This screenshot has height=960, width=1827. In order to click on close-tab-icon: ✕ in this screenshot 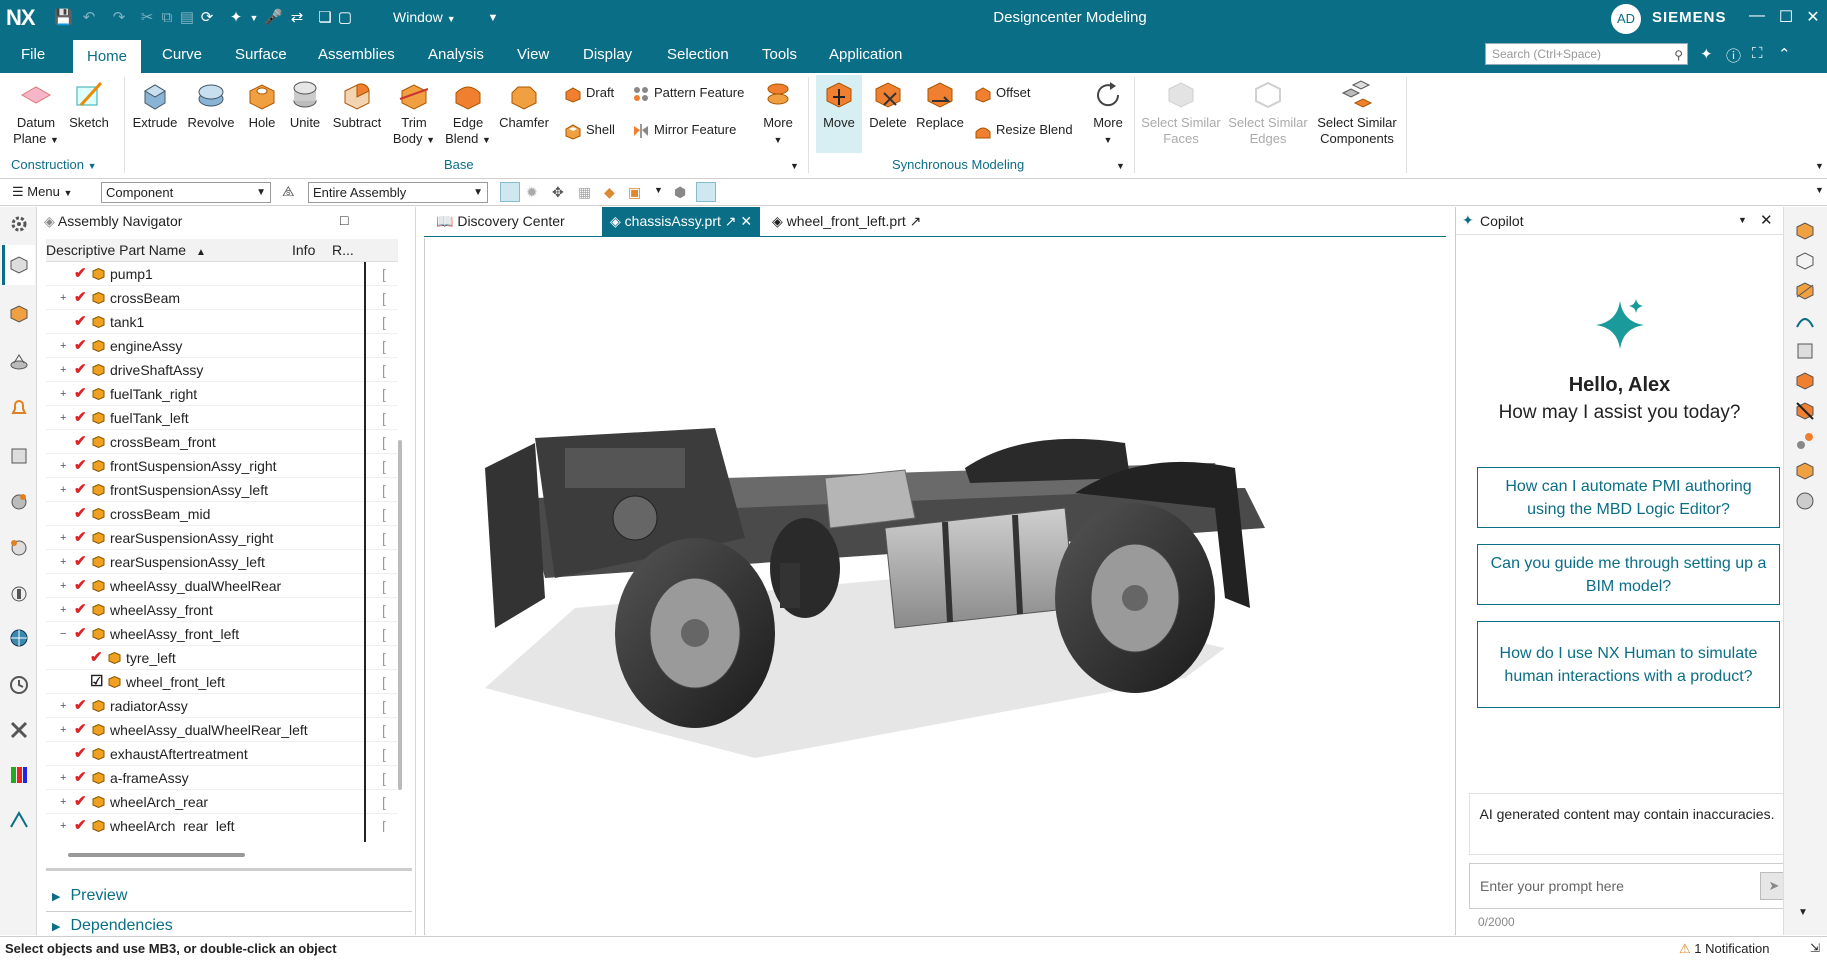, I will do `click(746, 221)`.